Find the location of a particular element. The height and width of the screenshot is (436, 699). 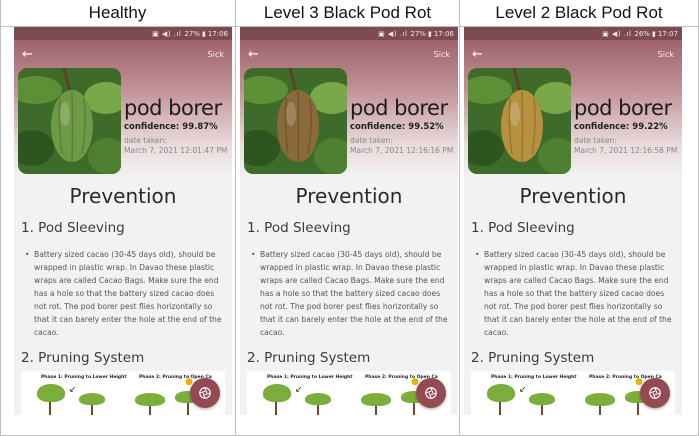

confidence-score: confidence: 99.52% is located at coordinates (397, 127).